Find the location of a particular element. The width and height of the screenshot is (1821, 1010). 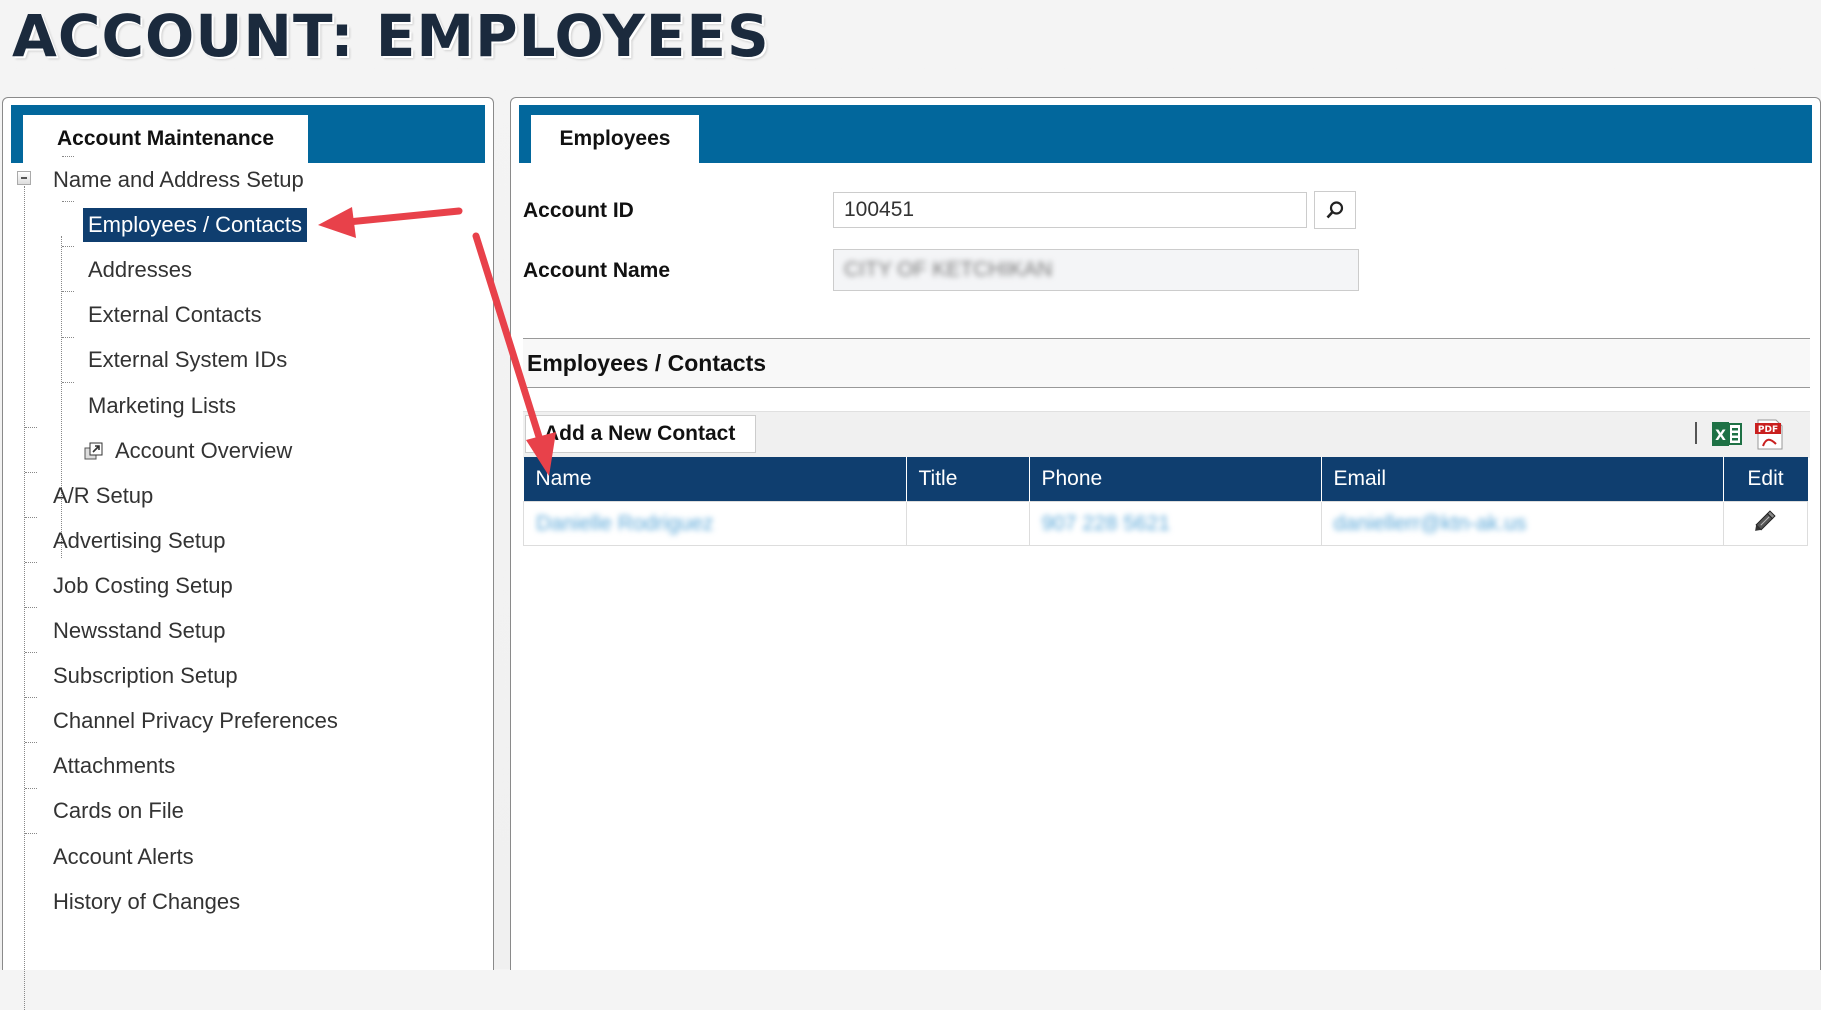

tree-item: Advertising Setup is located at coordinates (139, 541).